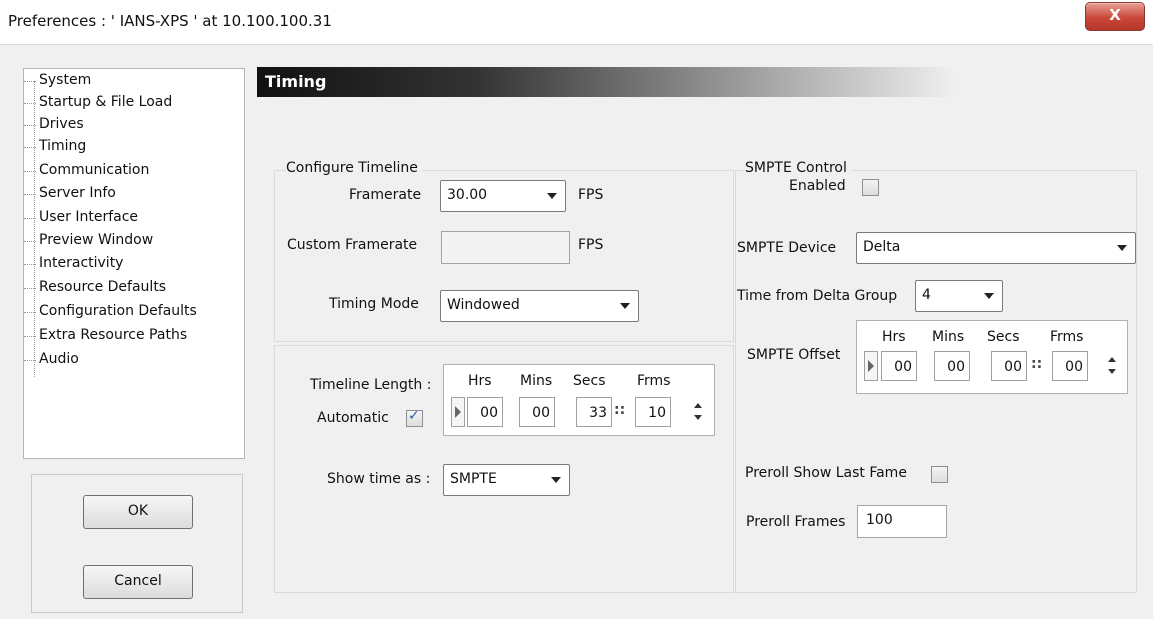  I want to click on timecode-header-secs: Secs, so click(589, 381).